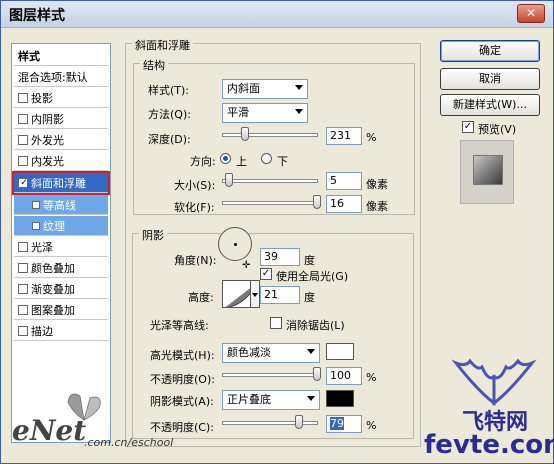 The height and width of the screenshot is (464, 554). Describe the element at coordinates (371, 377) in the screenshot. I see `highlight-opacity-unit: %` at that location.